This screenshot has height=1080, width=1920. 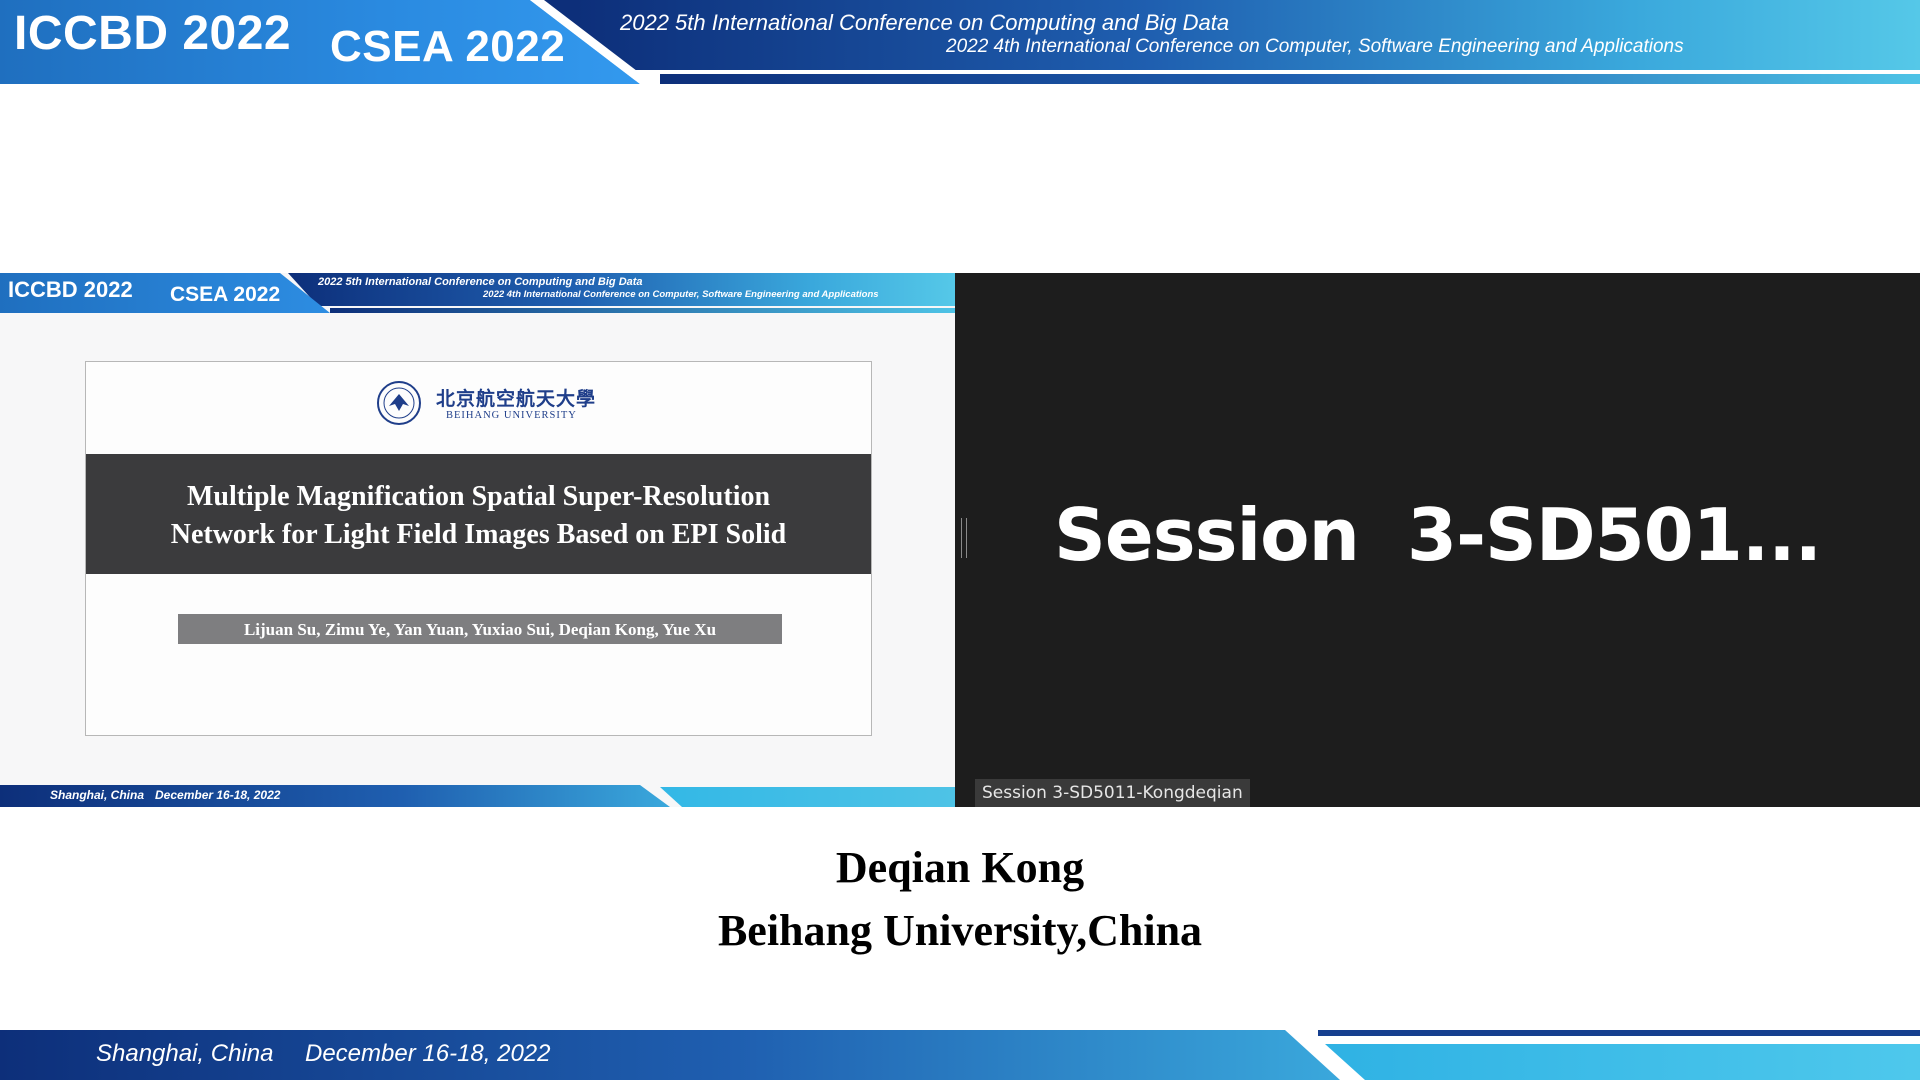 I want to click on university-name-chinese: 北京航空航天大學, so click(x=516, y=399).